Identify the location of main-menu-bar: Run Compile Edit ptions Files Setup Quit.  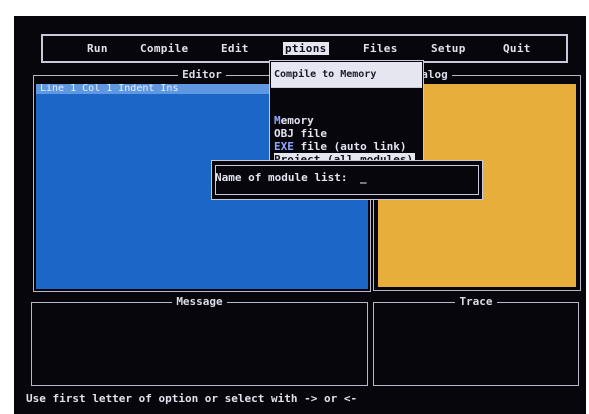
(304, 48).